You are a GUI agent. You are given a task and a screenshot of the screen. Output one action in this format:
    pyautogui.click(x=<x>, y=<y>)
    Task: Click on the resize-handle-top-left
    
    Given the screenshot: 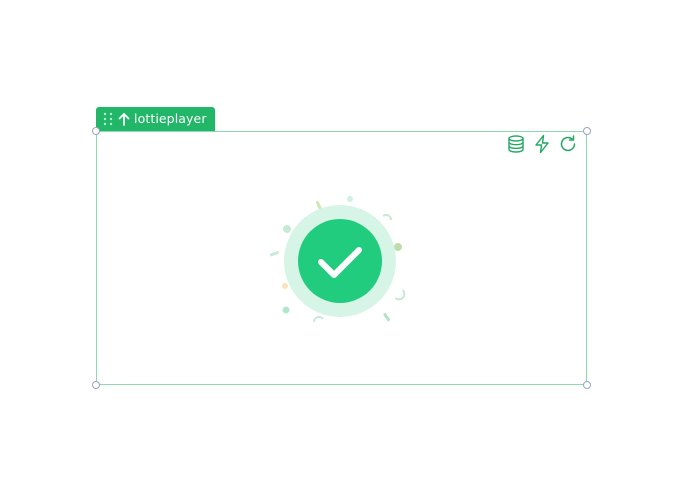 What is the action you would take?
    pyautogui.click(x=96, y=131)
    